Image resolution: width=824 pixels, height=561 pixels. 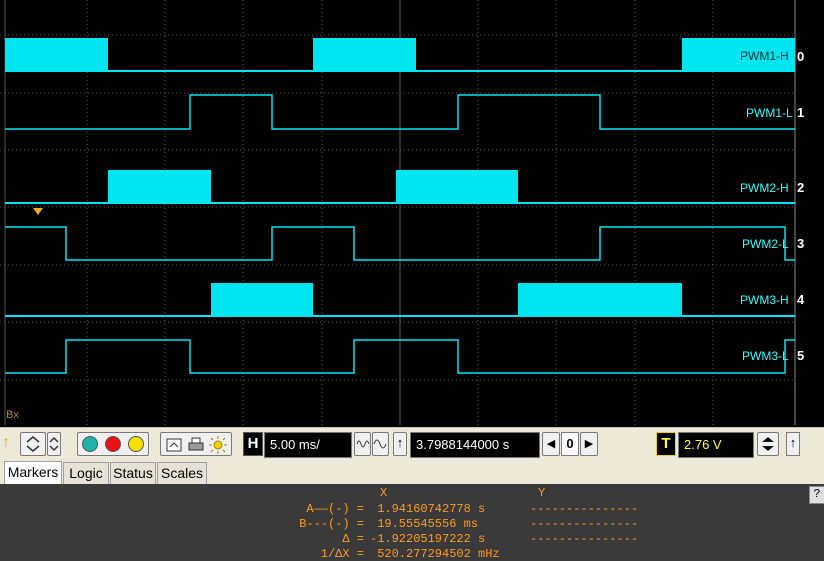 What do you see at coordinates (12, 415) in the screenshot?
I see `corner-label: Bx` at bounding box center [12, 415].